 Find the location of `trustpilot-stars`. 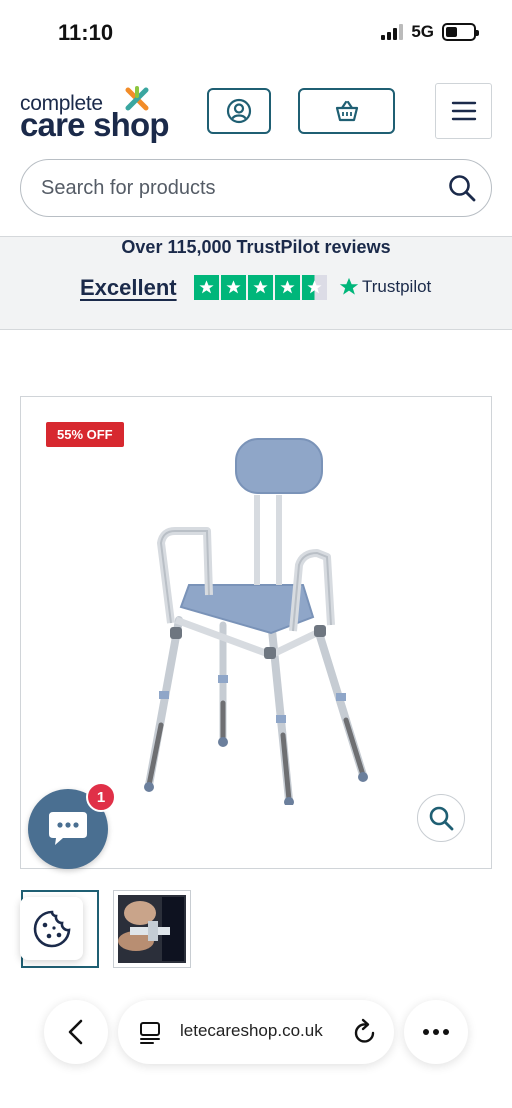

trustpilot-stars is located at coordinates (260, 287).